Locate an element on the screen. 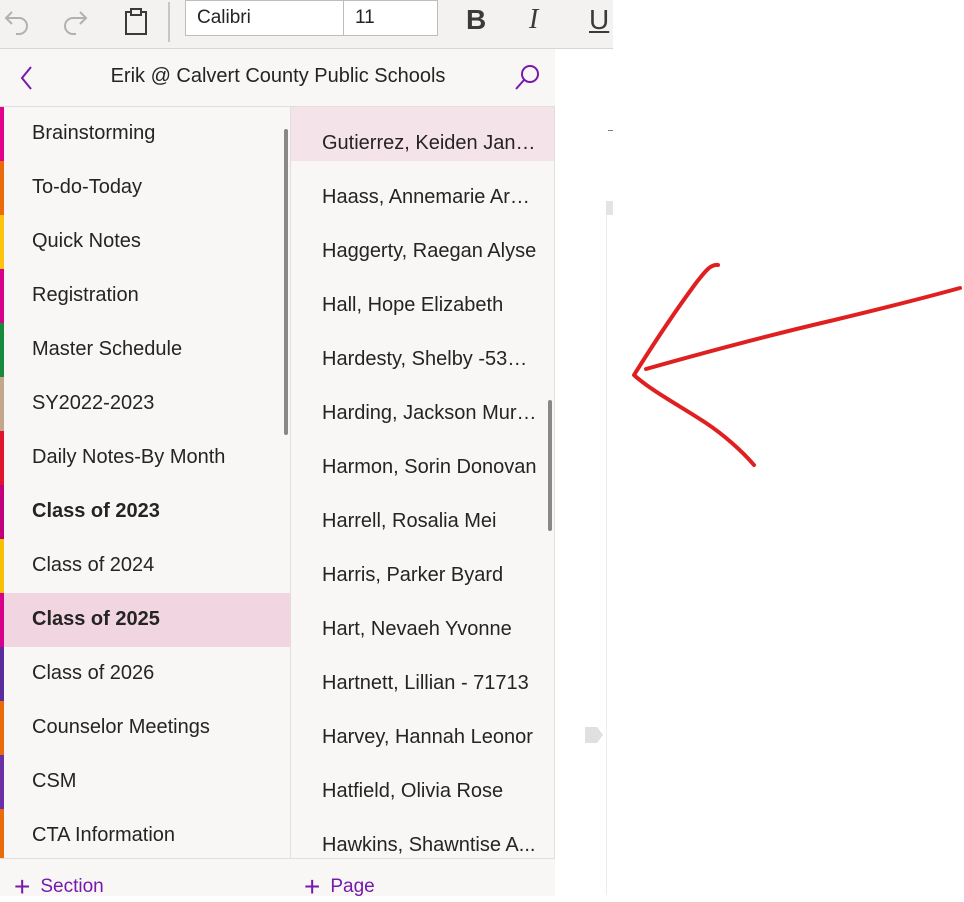  ribbon-toolbar: Calibri 11 B I U is located at coordinates (306, 24).